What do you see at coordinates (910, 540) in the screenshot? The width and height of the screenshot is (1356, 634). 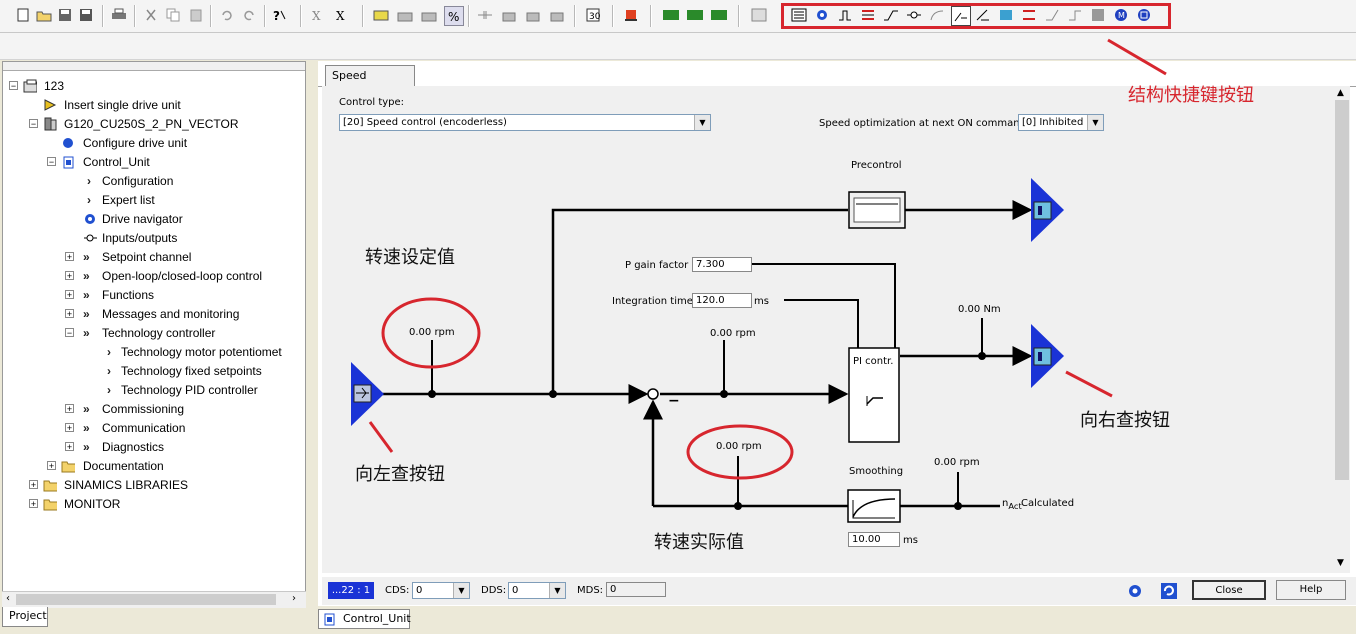 I see `smoothing-unit: ms` at bounding box center [910, 540].